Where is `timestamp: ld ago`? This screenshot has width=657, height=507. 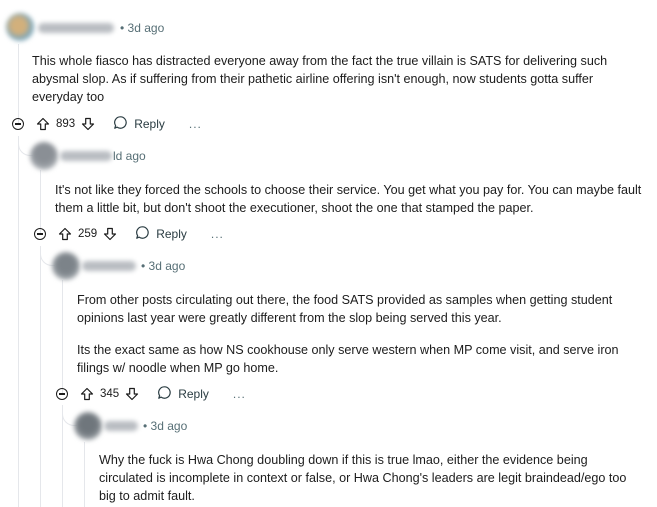
timestamp: ld ago is located at coordinates (129, 156).